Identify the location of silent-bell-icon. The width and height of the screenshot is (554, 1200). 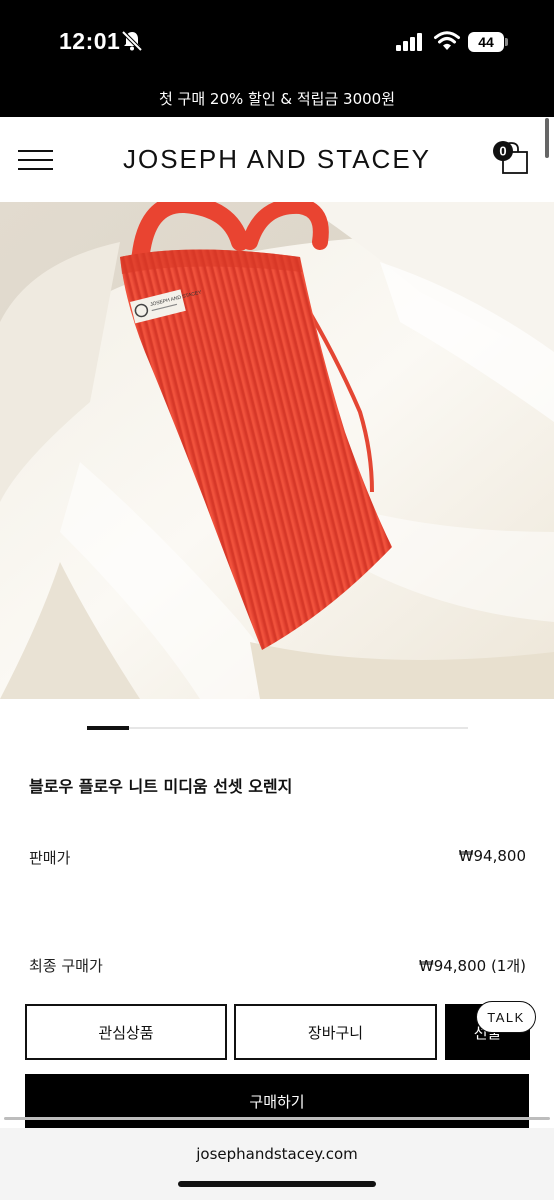
(132, 41).